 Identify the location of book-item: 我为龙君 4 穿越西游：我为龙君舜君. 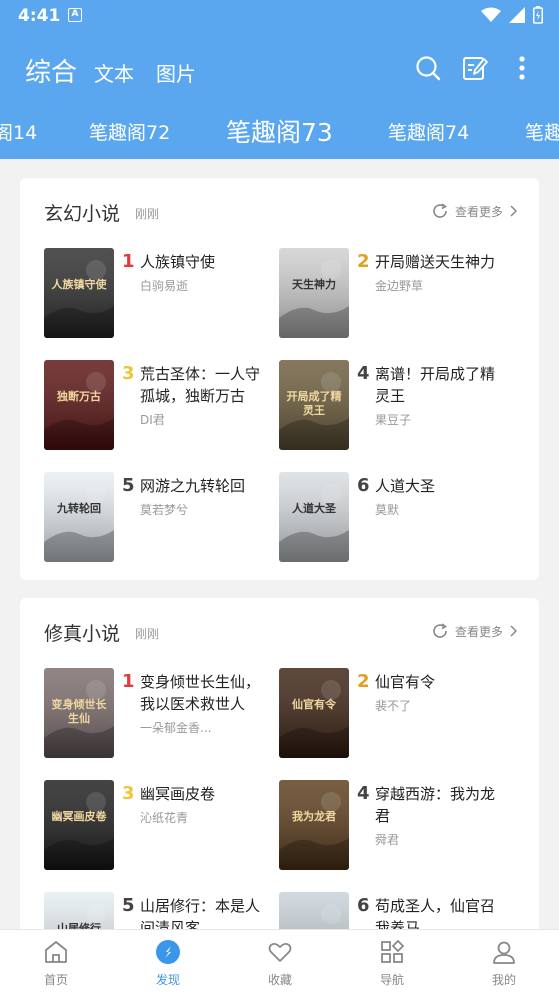
(399, 825).